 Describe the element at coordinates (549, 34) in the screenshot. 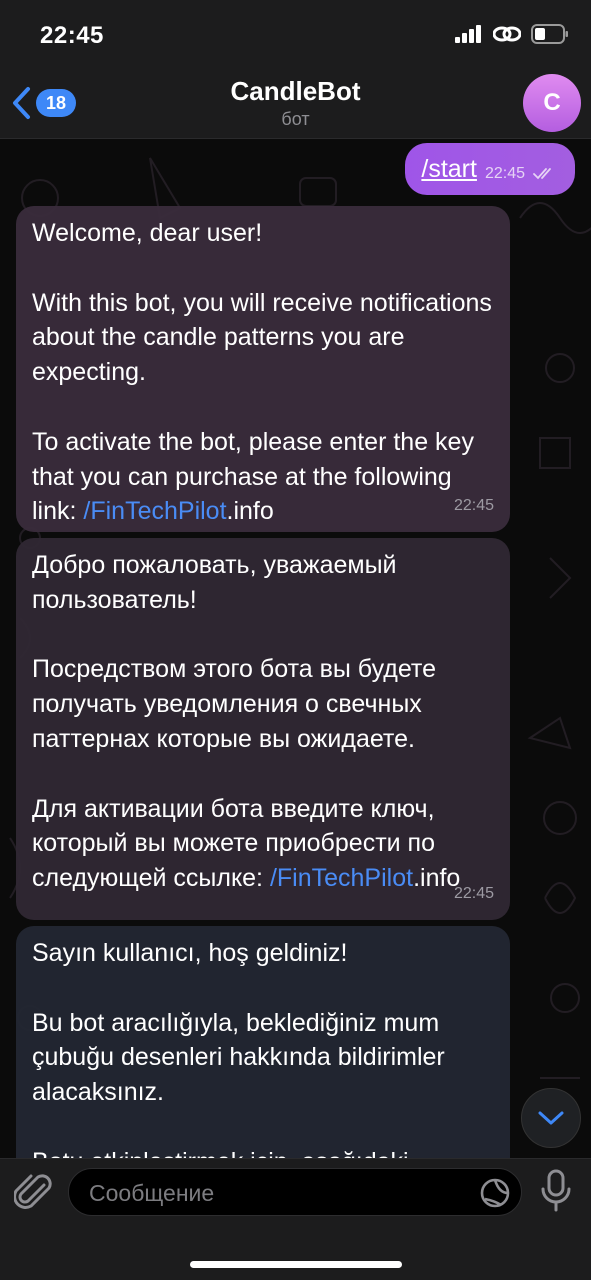

I see `battery-icon` at that location.